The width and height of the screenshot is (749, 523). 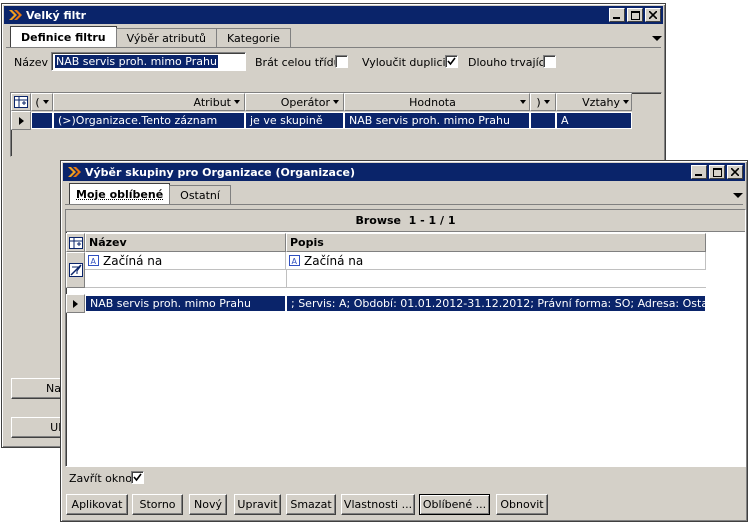 I want to click on filter-popis-text: Začíná na, so click(x=334, y=260).